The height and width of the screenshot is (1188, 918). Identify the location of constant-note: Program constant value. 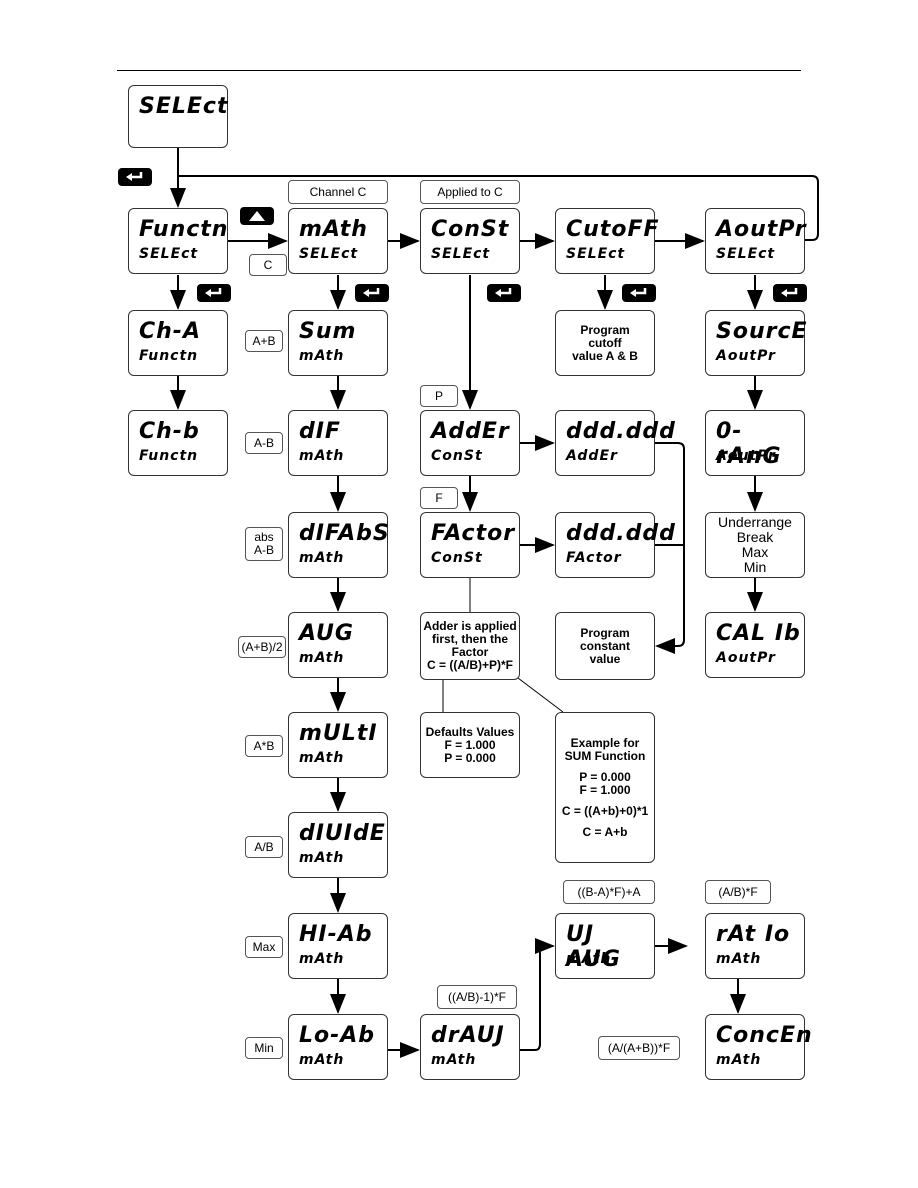
(605, 646).